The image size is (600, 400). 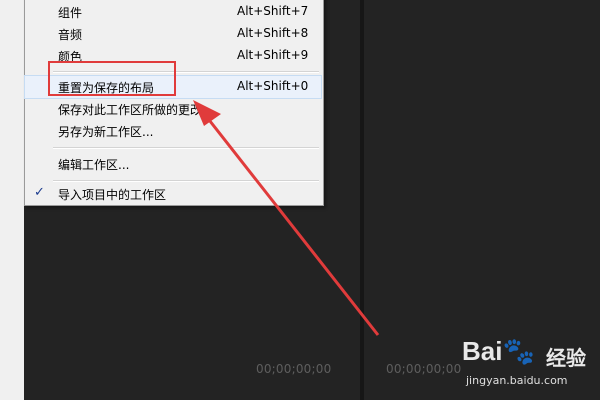 What do you see at coordinates (566, 358) in the screenshot?
I see `watermark-brand: 经验` at bounding box center [566, 358].